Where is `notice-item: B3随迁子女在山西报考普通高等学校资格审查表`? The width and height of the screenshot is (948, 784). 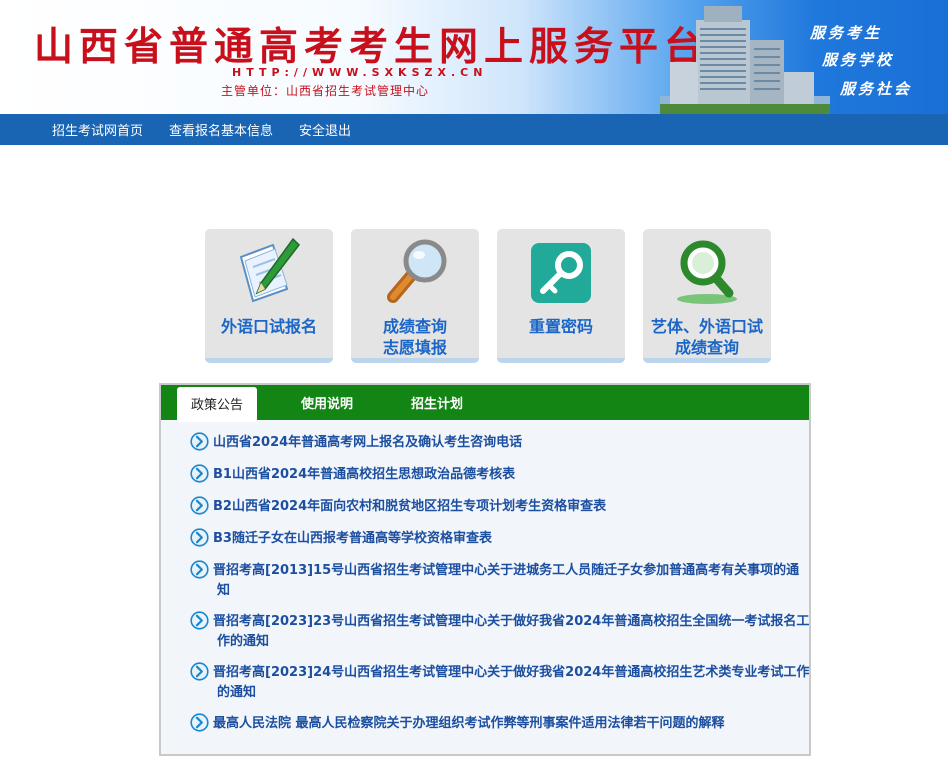 notice-item: B3随迁子女在山西报考普通高等学校资格审查表 is located at coordinates (485, 538).